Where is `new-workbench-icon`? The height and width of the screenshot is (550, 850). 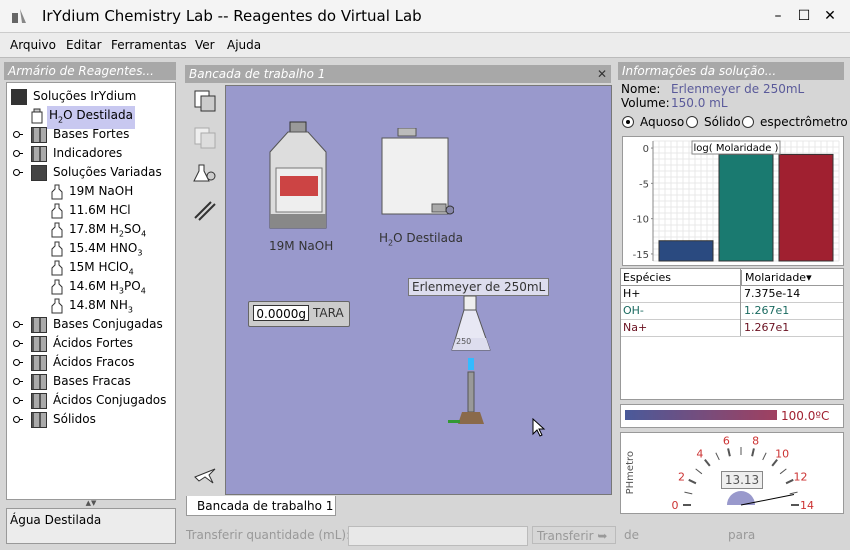 new-workbench-icon is located at coordinates (205, 101).